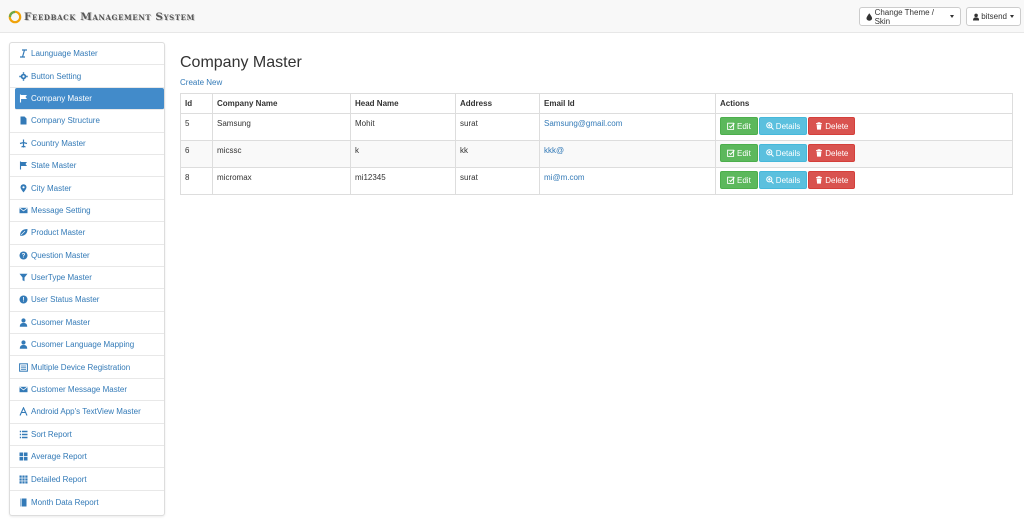 The width and height of the screenshot is (1024, 519). What do you see at coordinates (23, 232) in the screenshot?
I see `leaf-icon` at bounding box center [23, 232].